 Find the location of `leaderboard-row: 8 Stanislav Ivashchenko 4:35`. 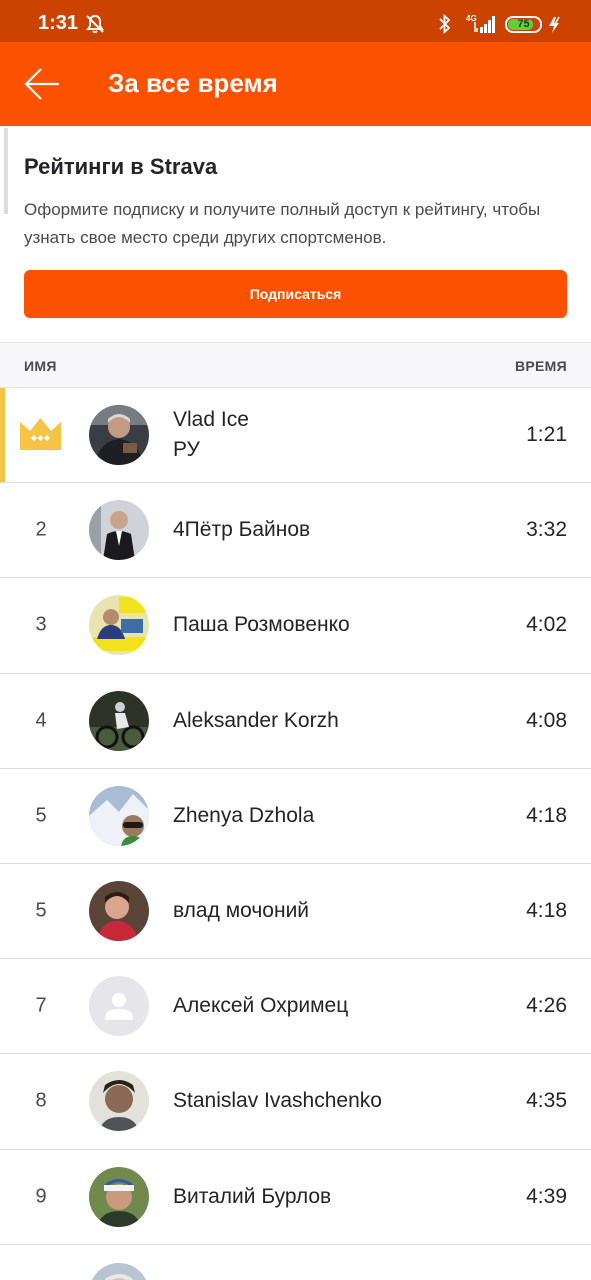

leaderboard-row: 8 Stanislav Ivashchenko 4:35 is located at coordinates (295, 1102).